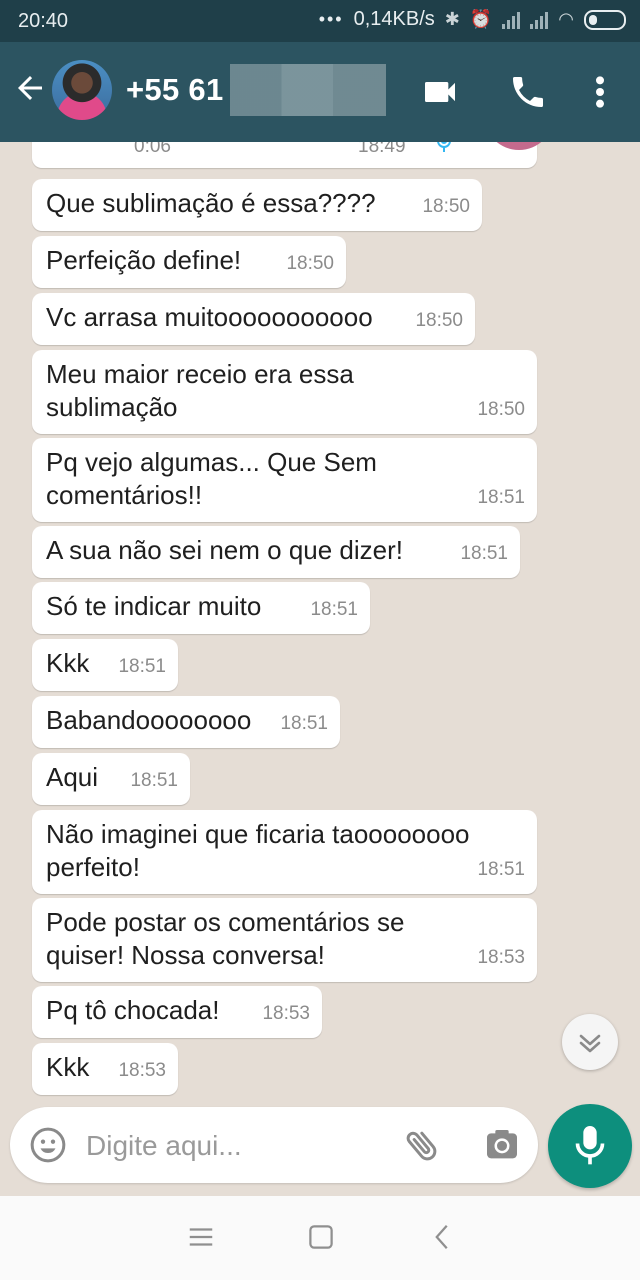 This screenshot has height=1280, width=640. I want to click on message-composer, so click(274, 1145).